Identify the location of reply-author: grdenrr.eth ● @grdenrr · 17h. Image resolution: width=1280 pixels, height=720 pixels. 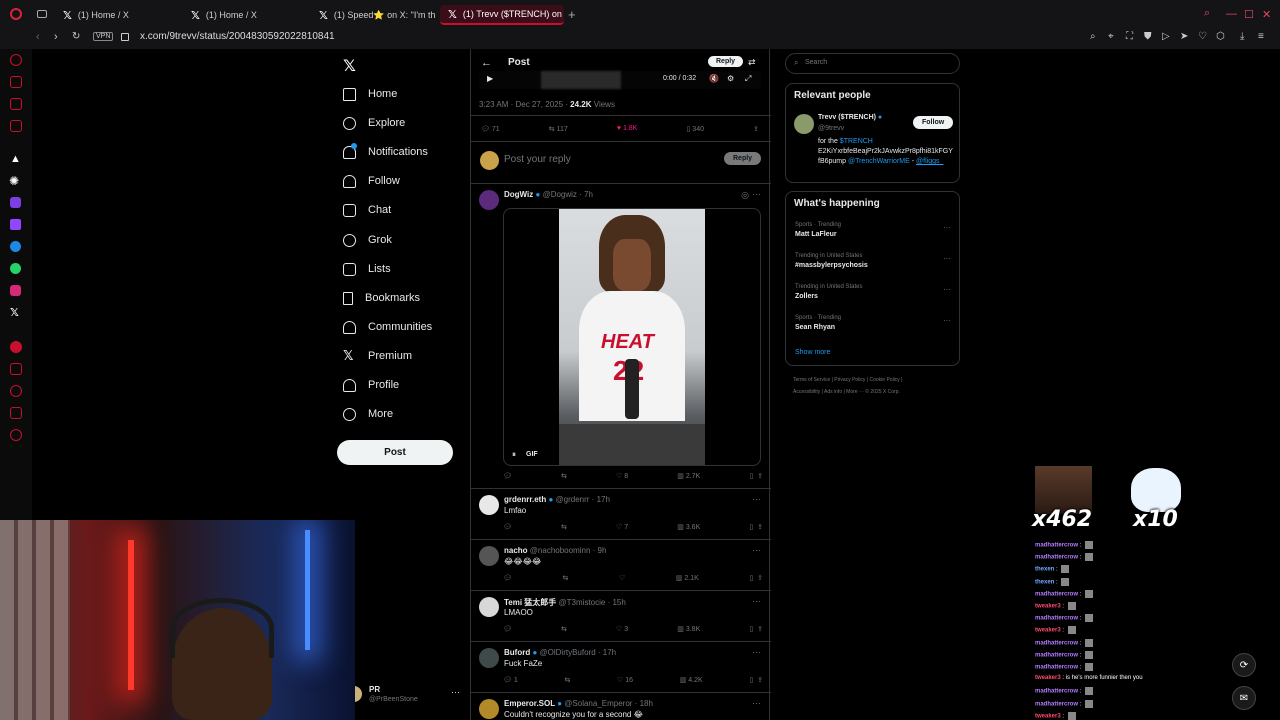
(557, 499).